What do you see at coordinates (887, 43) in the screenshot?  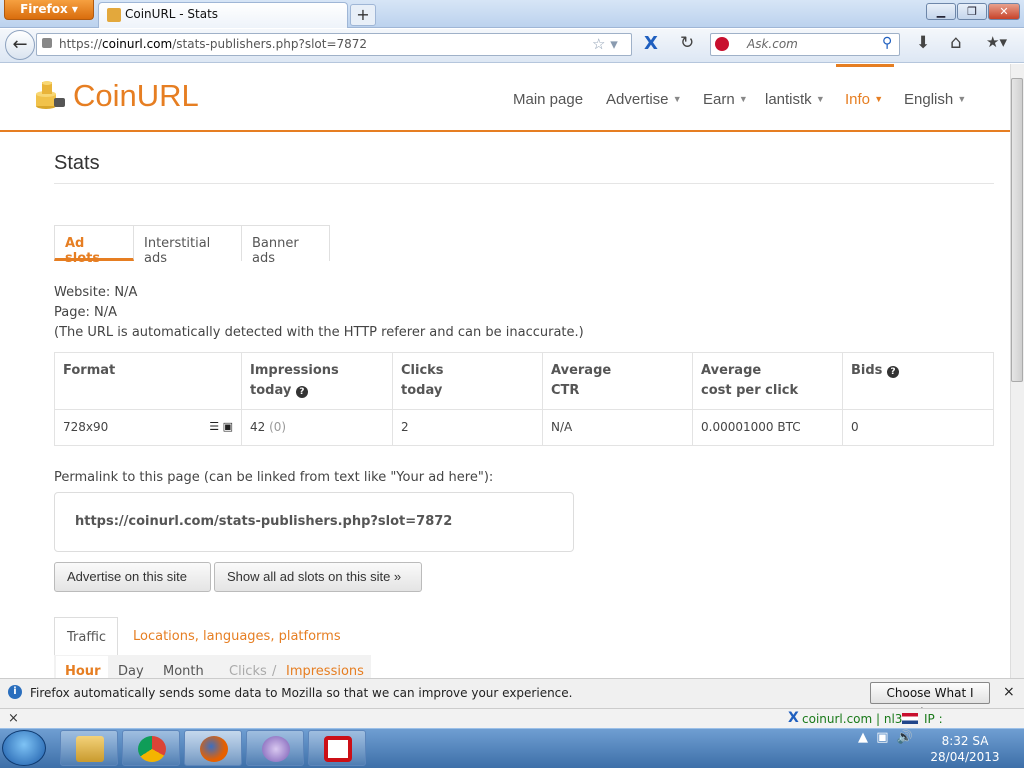 I see `search-icon: ⚲` at bounding box center [887, 43].